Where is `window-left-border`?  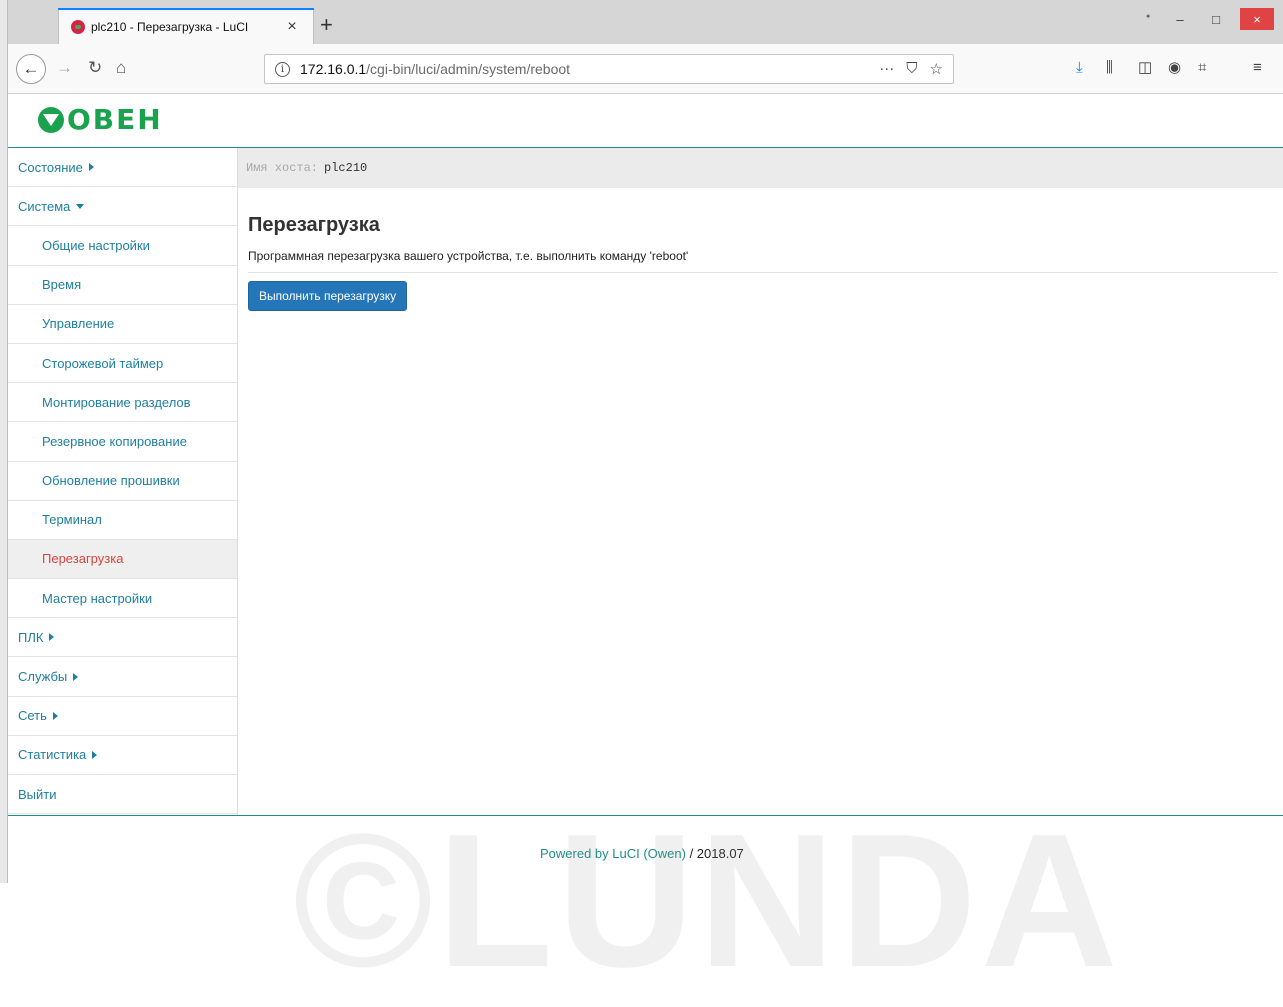
window-left-border is located at coordinates (4, 441).